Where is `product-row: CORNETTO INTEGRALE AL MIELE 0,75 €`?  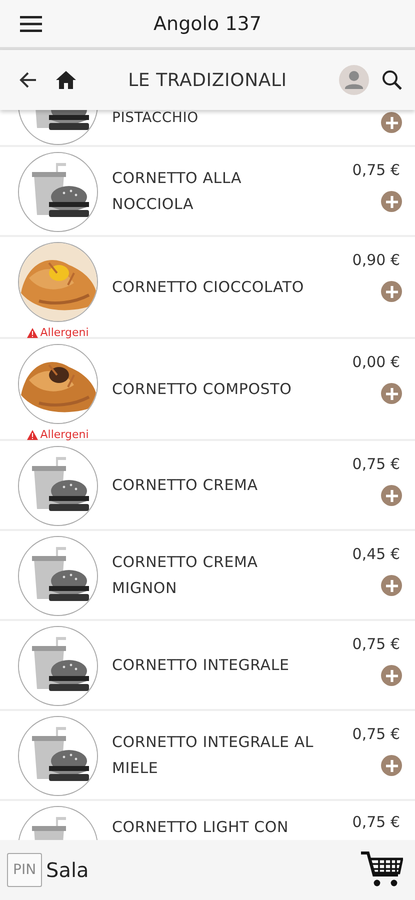 product-row: CORNETTO INTEGRALE AL MIELE 0,75 € is located at coordinates (207, 756).